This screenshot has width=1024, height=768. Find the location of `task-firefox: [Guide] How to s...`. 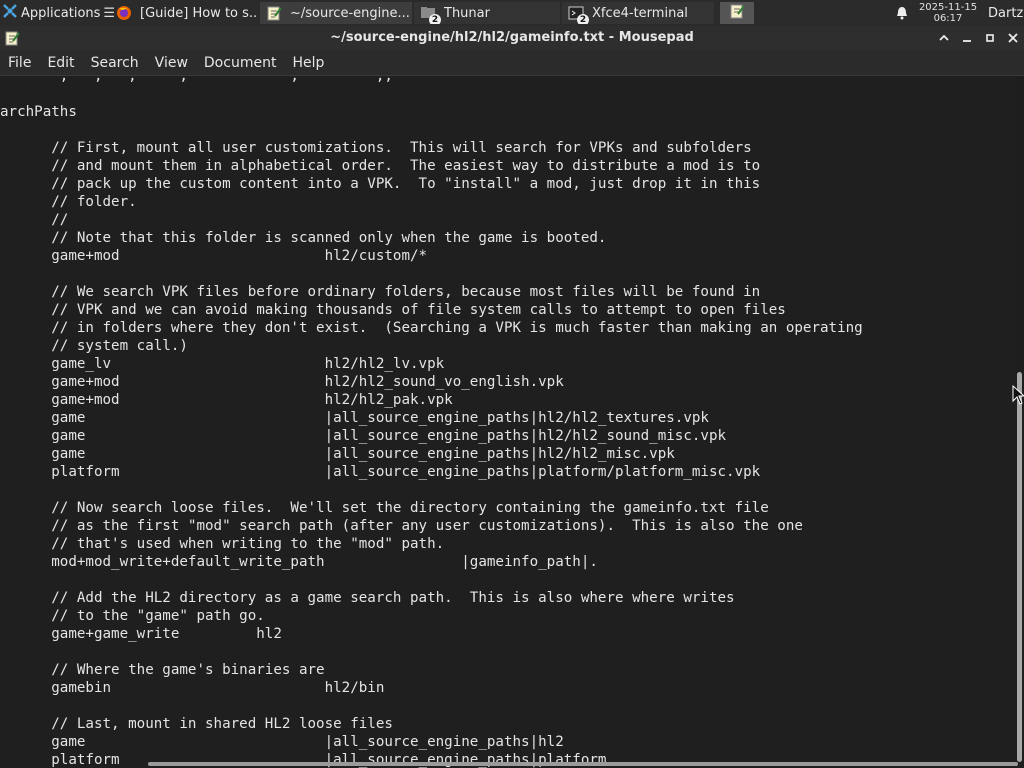

task-firefox: [Guide] How to s... is located at coordinates (184, 13).